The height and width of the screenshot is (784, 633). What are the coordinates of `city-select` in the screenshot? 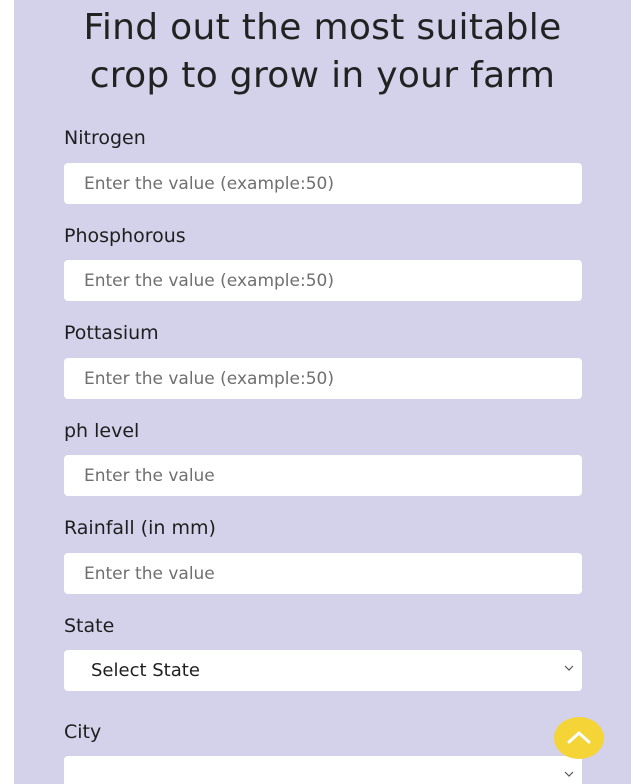 It's located at (323, 770).